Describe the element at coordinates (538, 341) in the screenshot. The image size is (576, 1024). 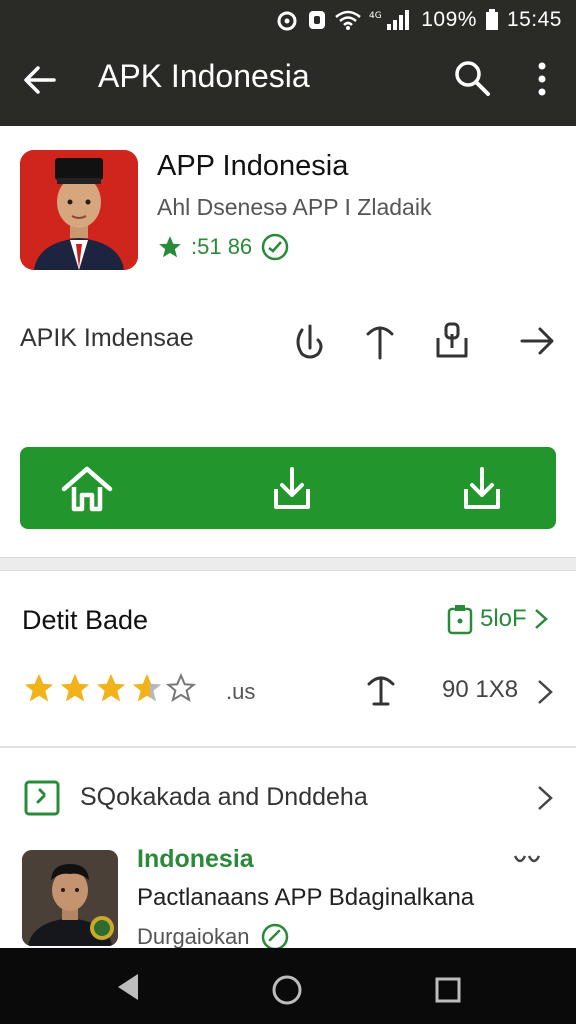
I see `arrow-right-icon` at that location.